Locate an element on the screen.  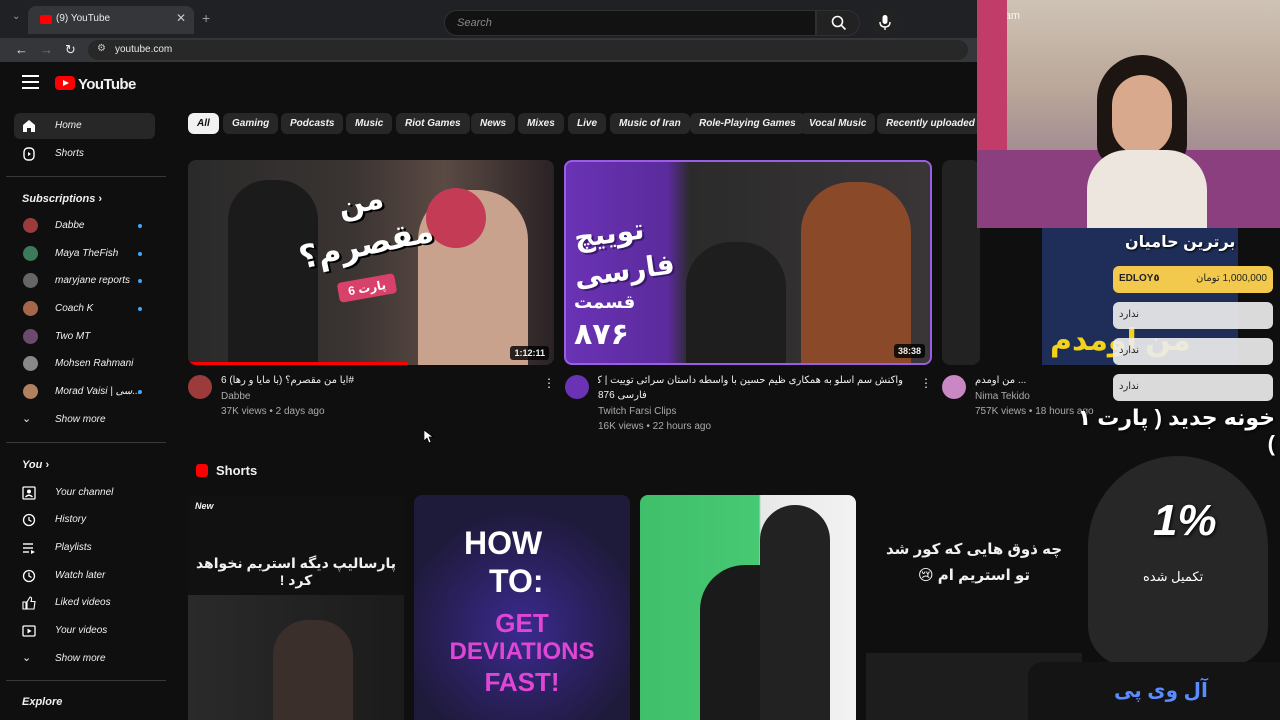
chevron-down-icon: ⌄ is located at coordinates (27, 658).